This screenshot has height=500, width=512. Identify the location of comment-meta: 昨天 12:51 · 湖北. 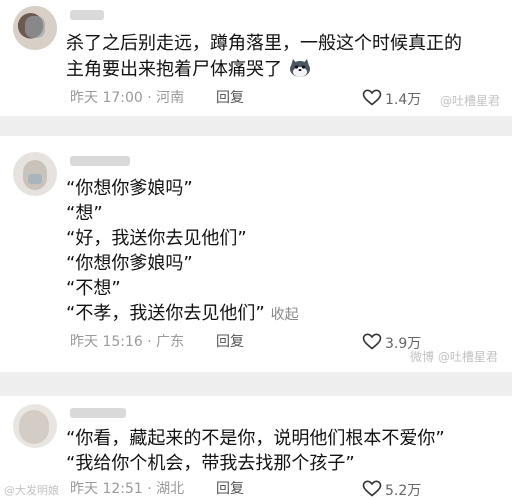
(127, 489).